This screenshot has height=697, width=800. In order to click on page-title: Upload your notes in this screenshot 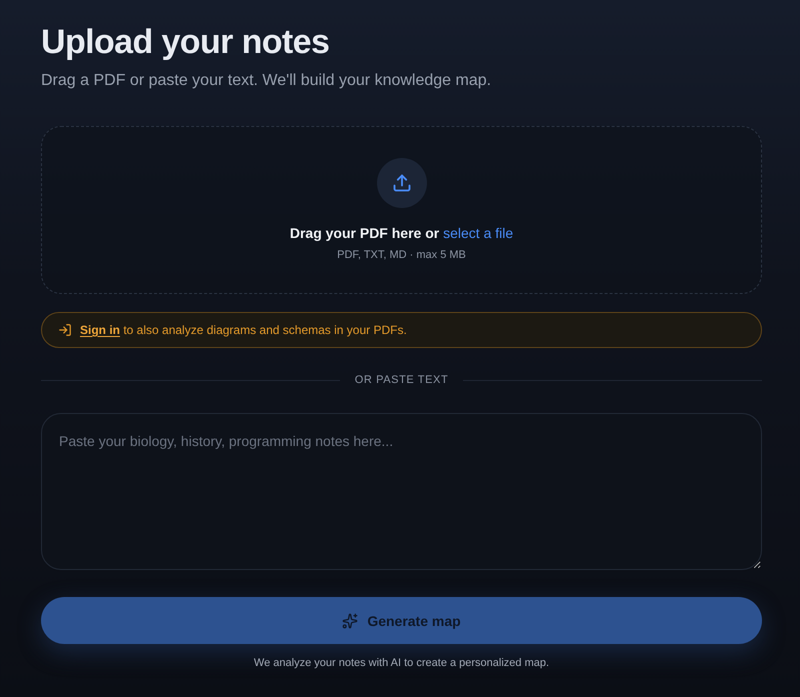, I will do `click(185, 42)`.